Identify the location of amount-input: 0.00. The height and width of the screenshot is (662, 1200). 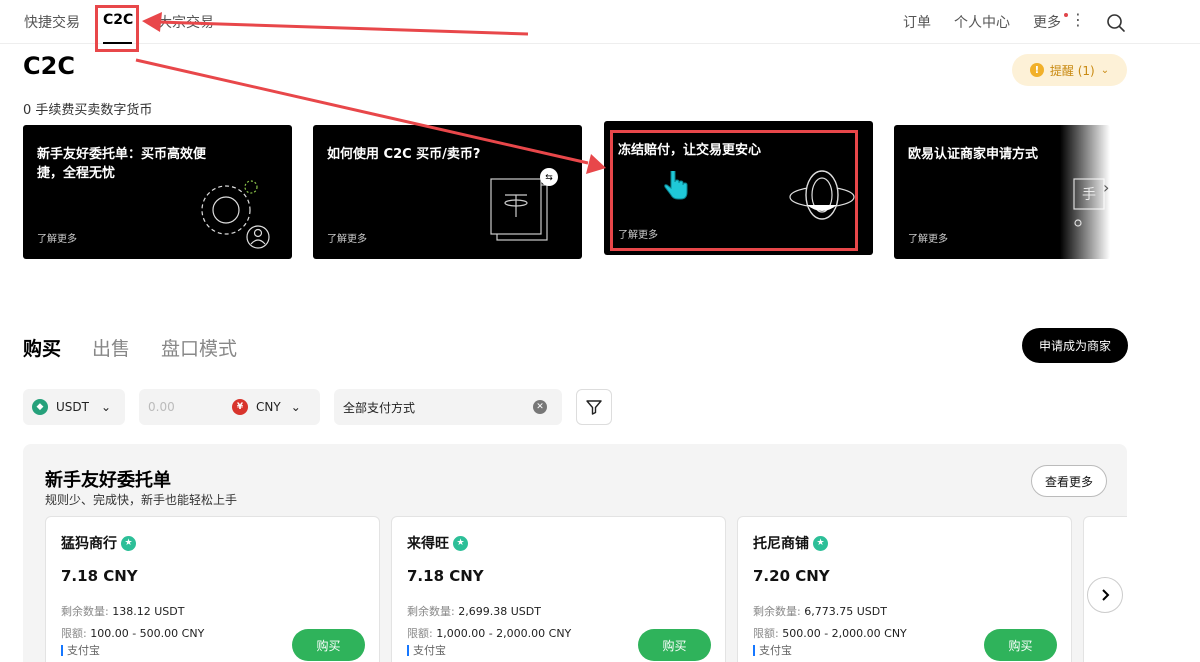
(190, 407).